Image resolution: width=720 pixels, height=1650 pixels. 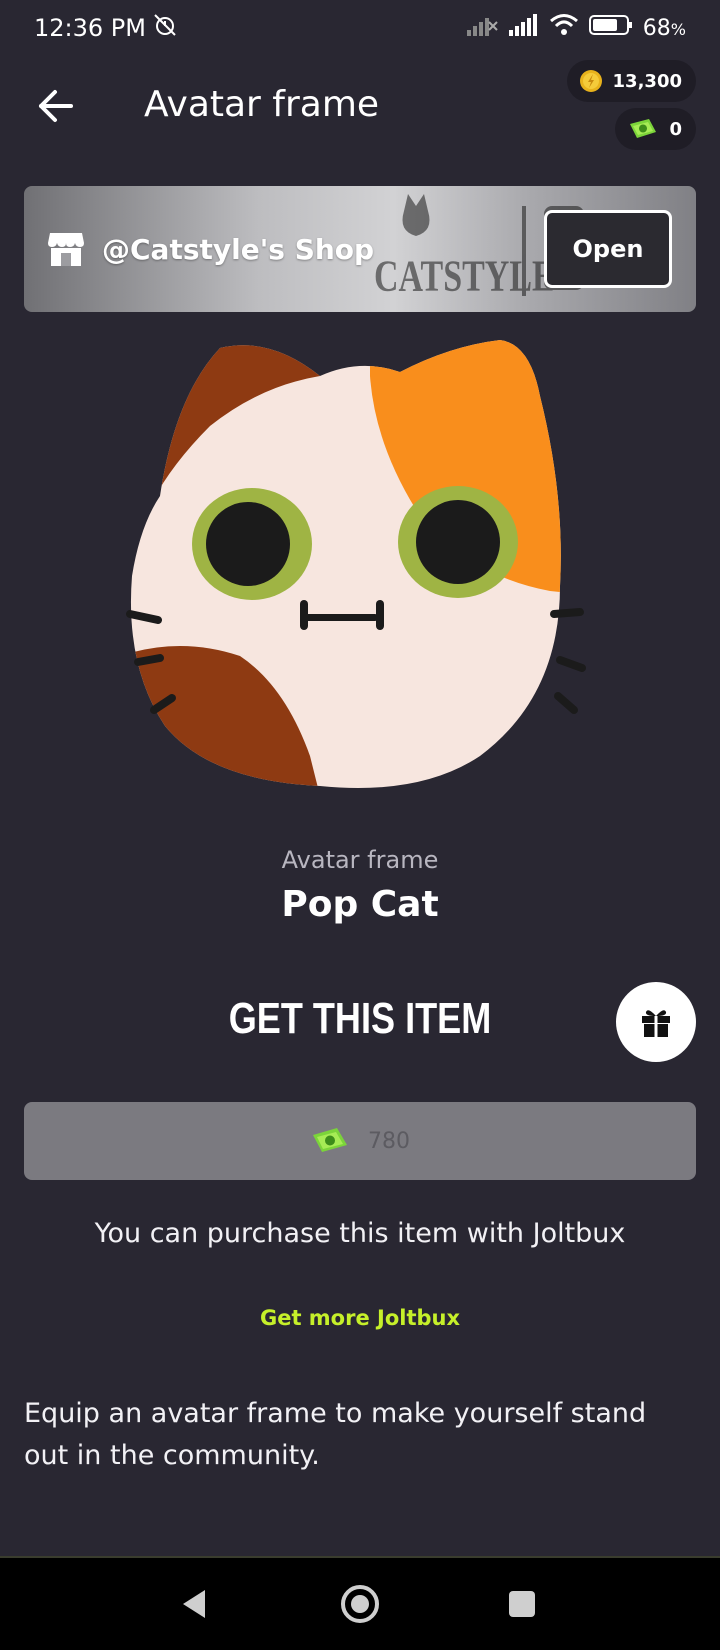 I want to click on triangle-back-icon, so click(x=194, y=1604).